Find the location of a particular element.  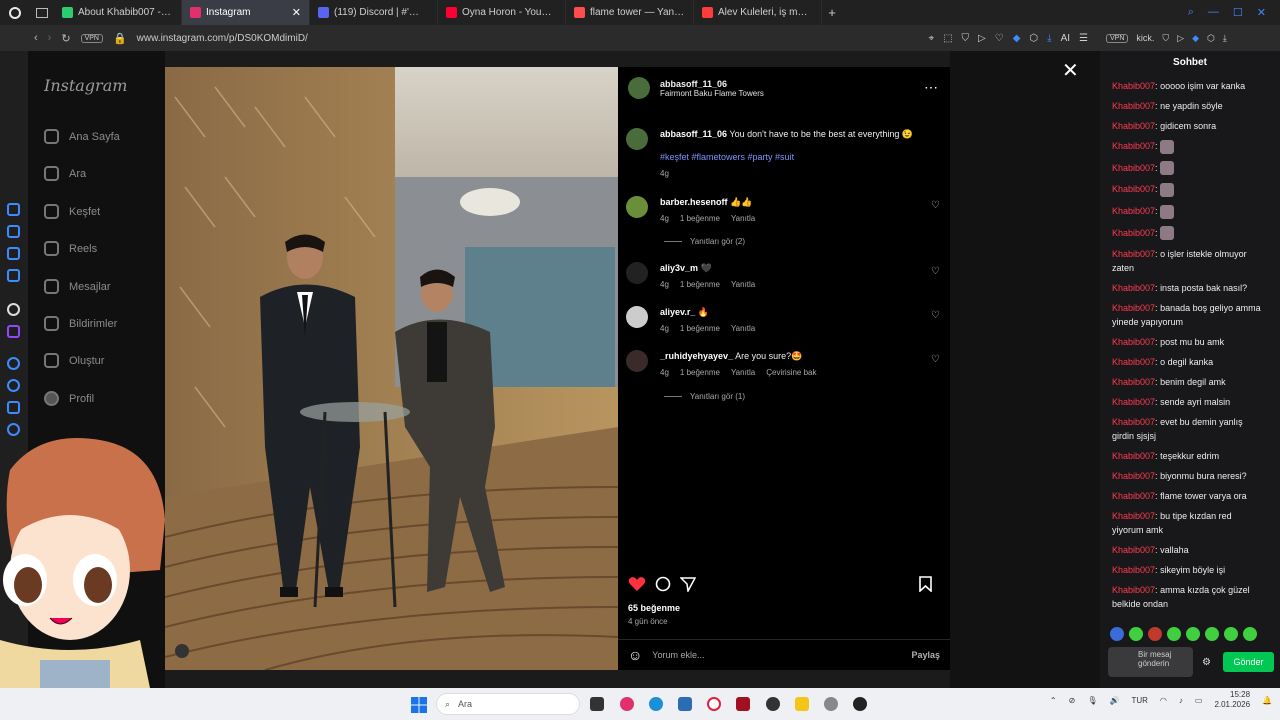

taskbar-search: ⌕ Ara is located at coordinates (508, 704).